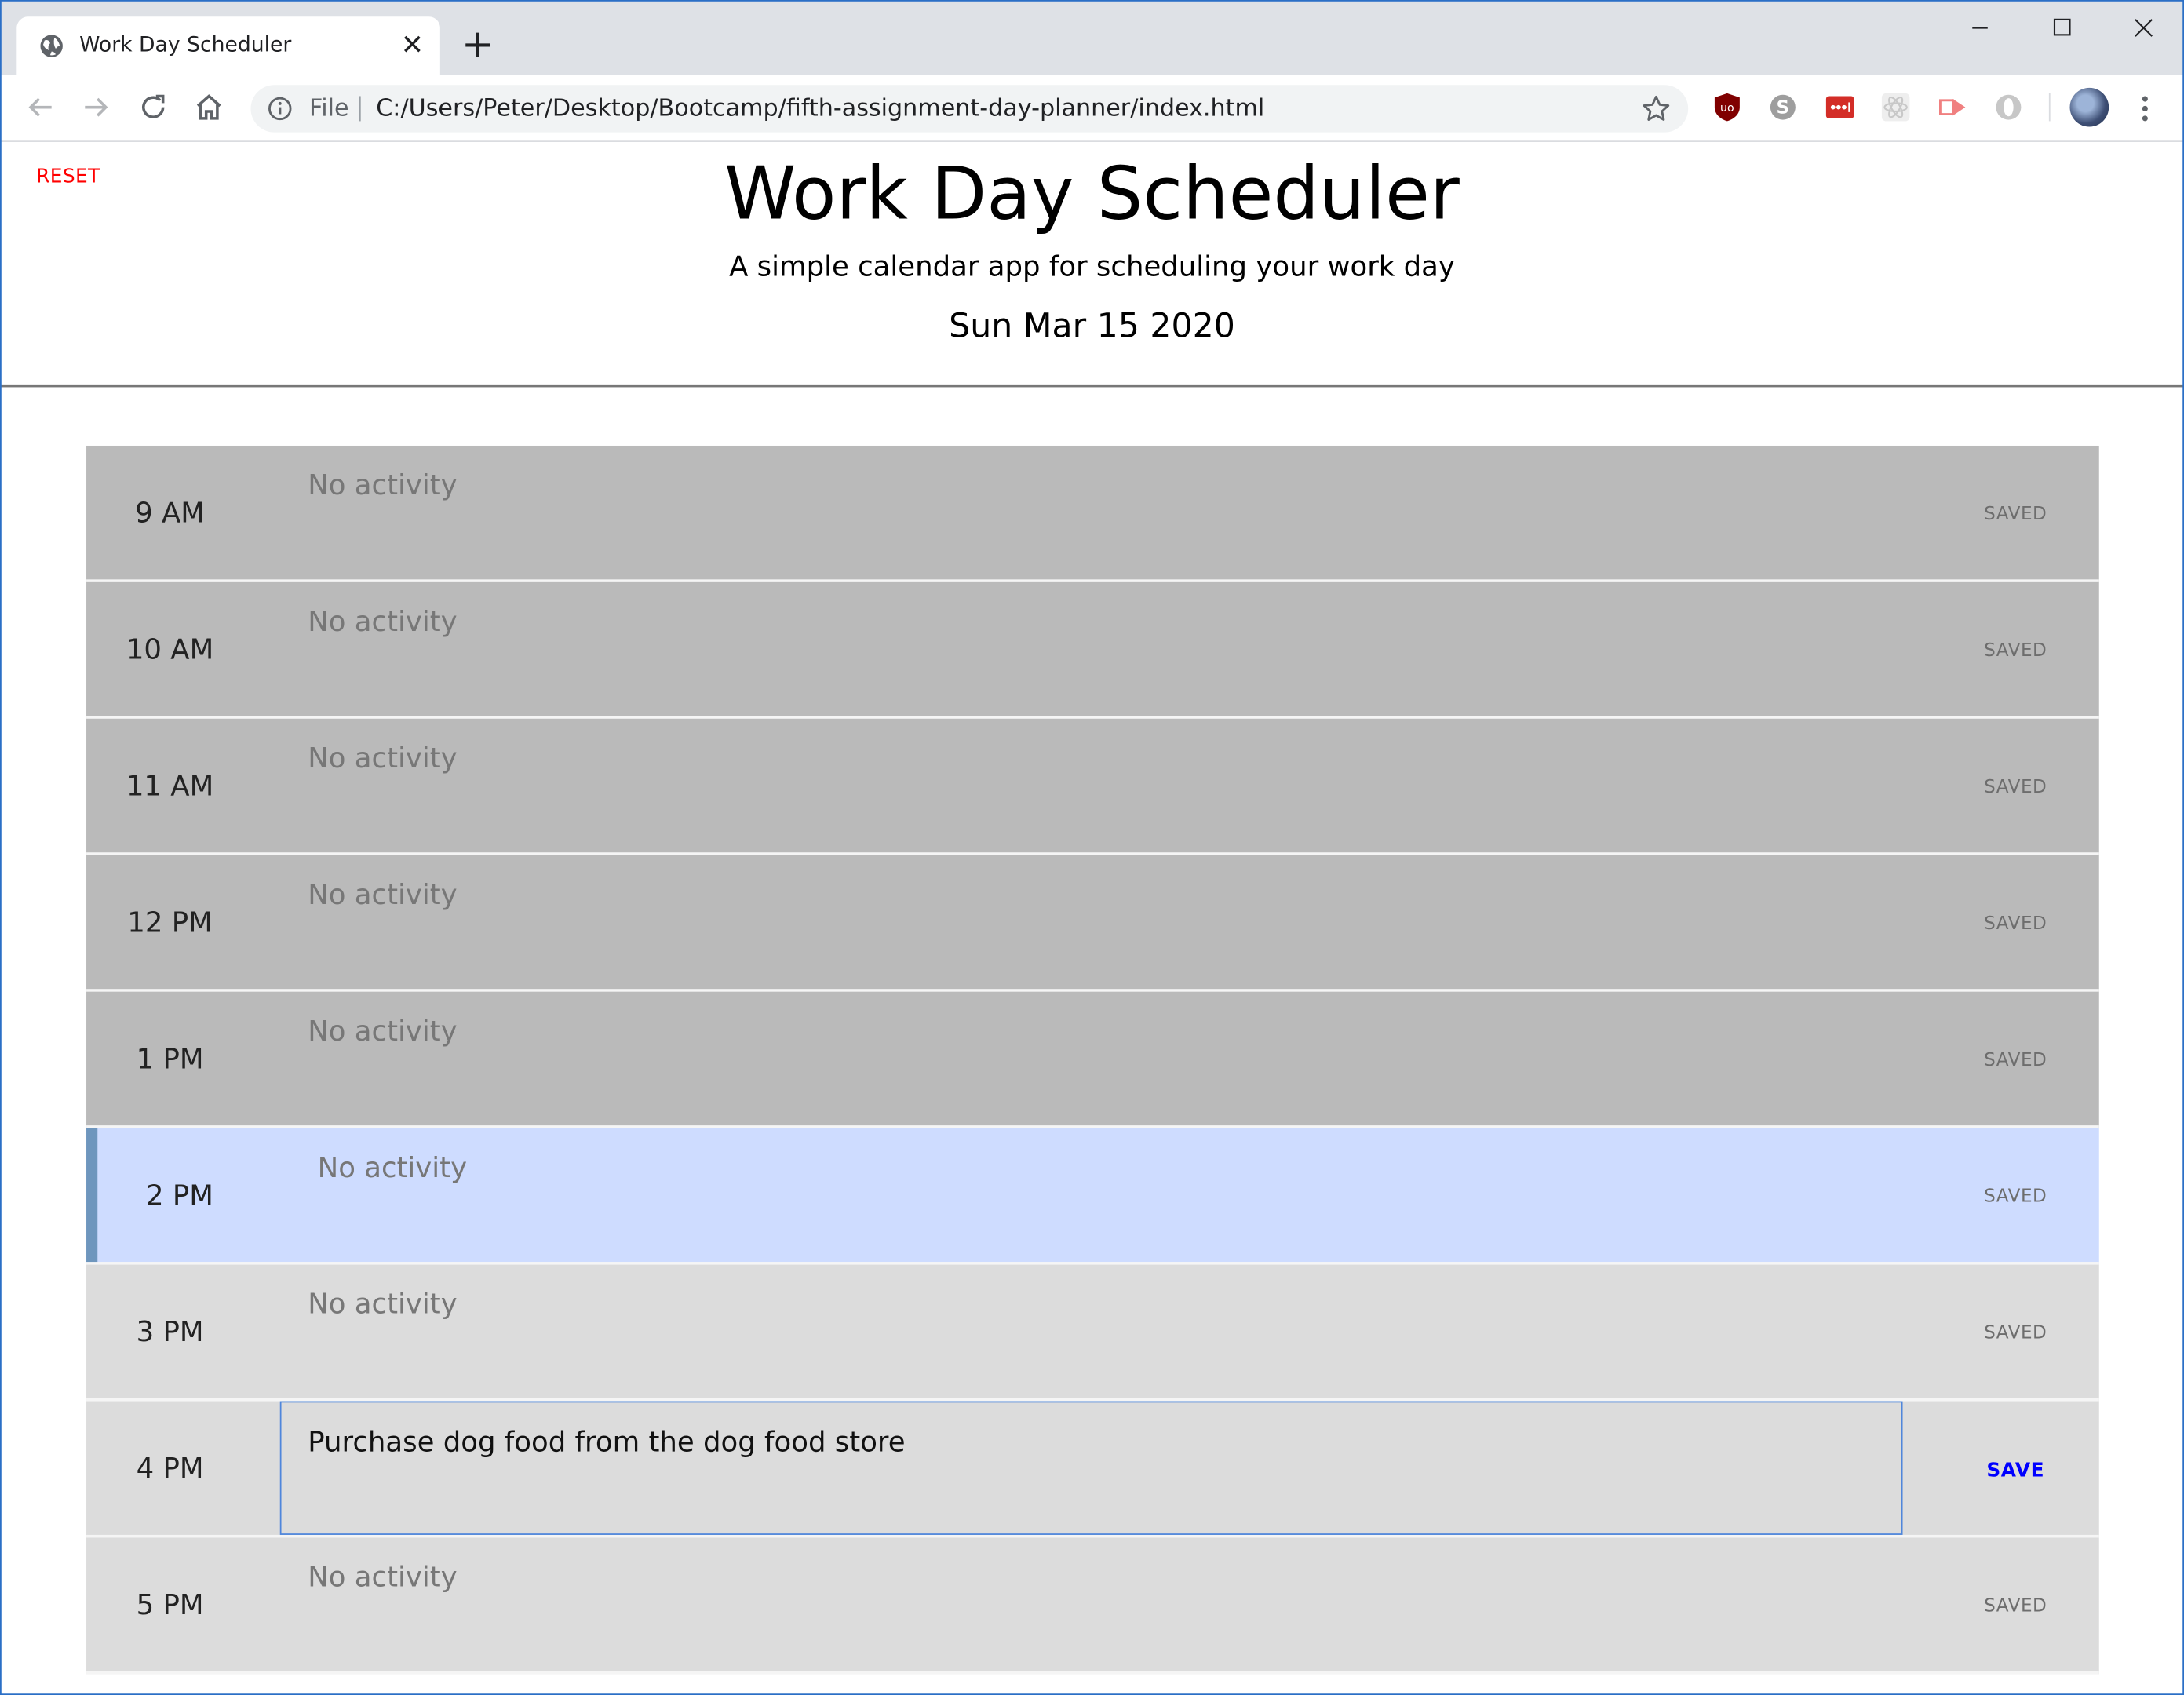 The width and height of the screenshot is (2184, 1695). Describe the element at coordinates (1953, 107) in the screenshot. I see `cast-icon` at that location.